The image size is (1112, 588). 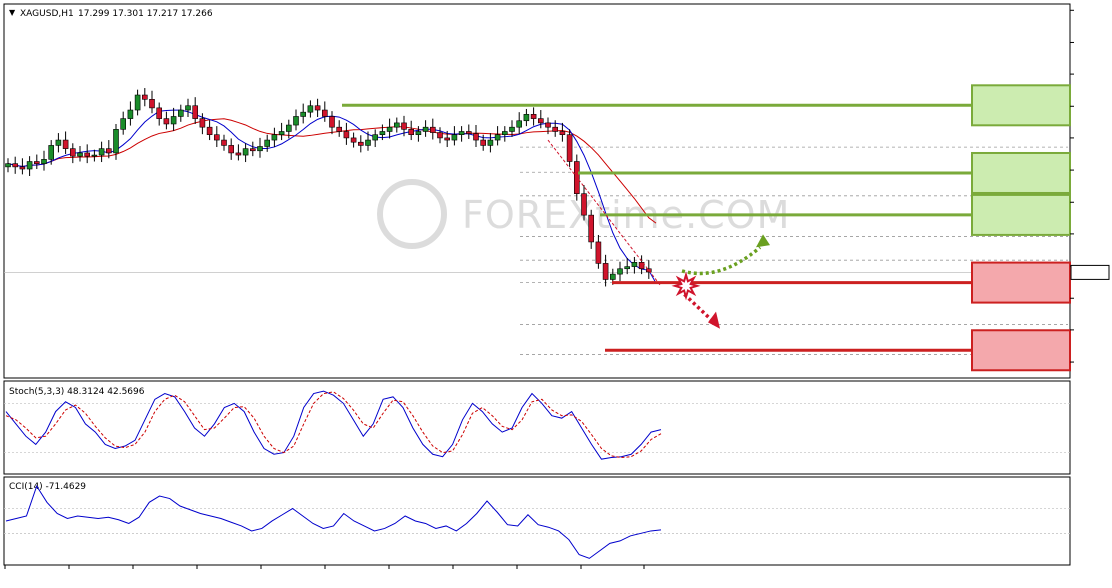 I want to click on collapse-arrow-icon: ▼, so click(x=12, y=12).